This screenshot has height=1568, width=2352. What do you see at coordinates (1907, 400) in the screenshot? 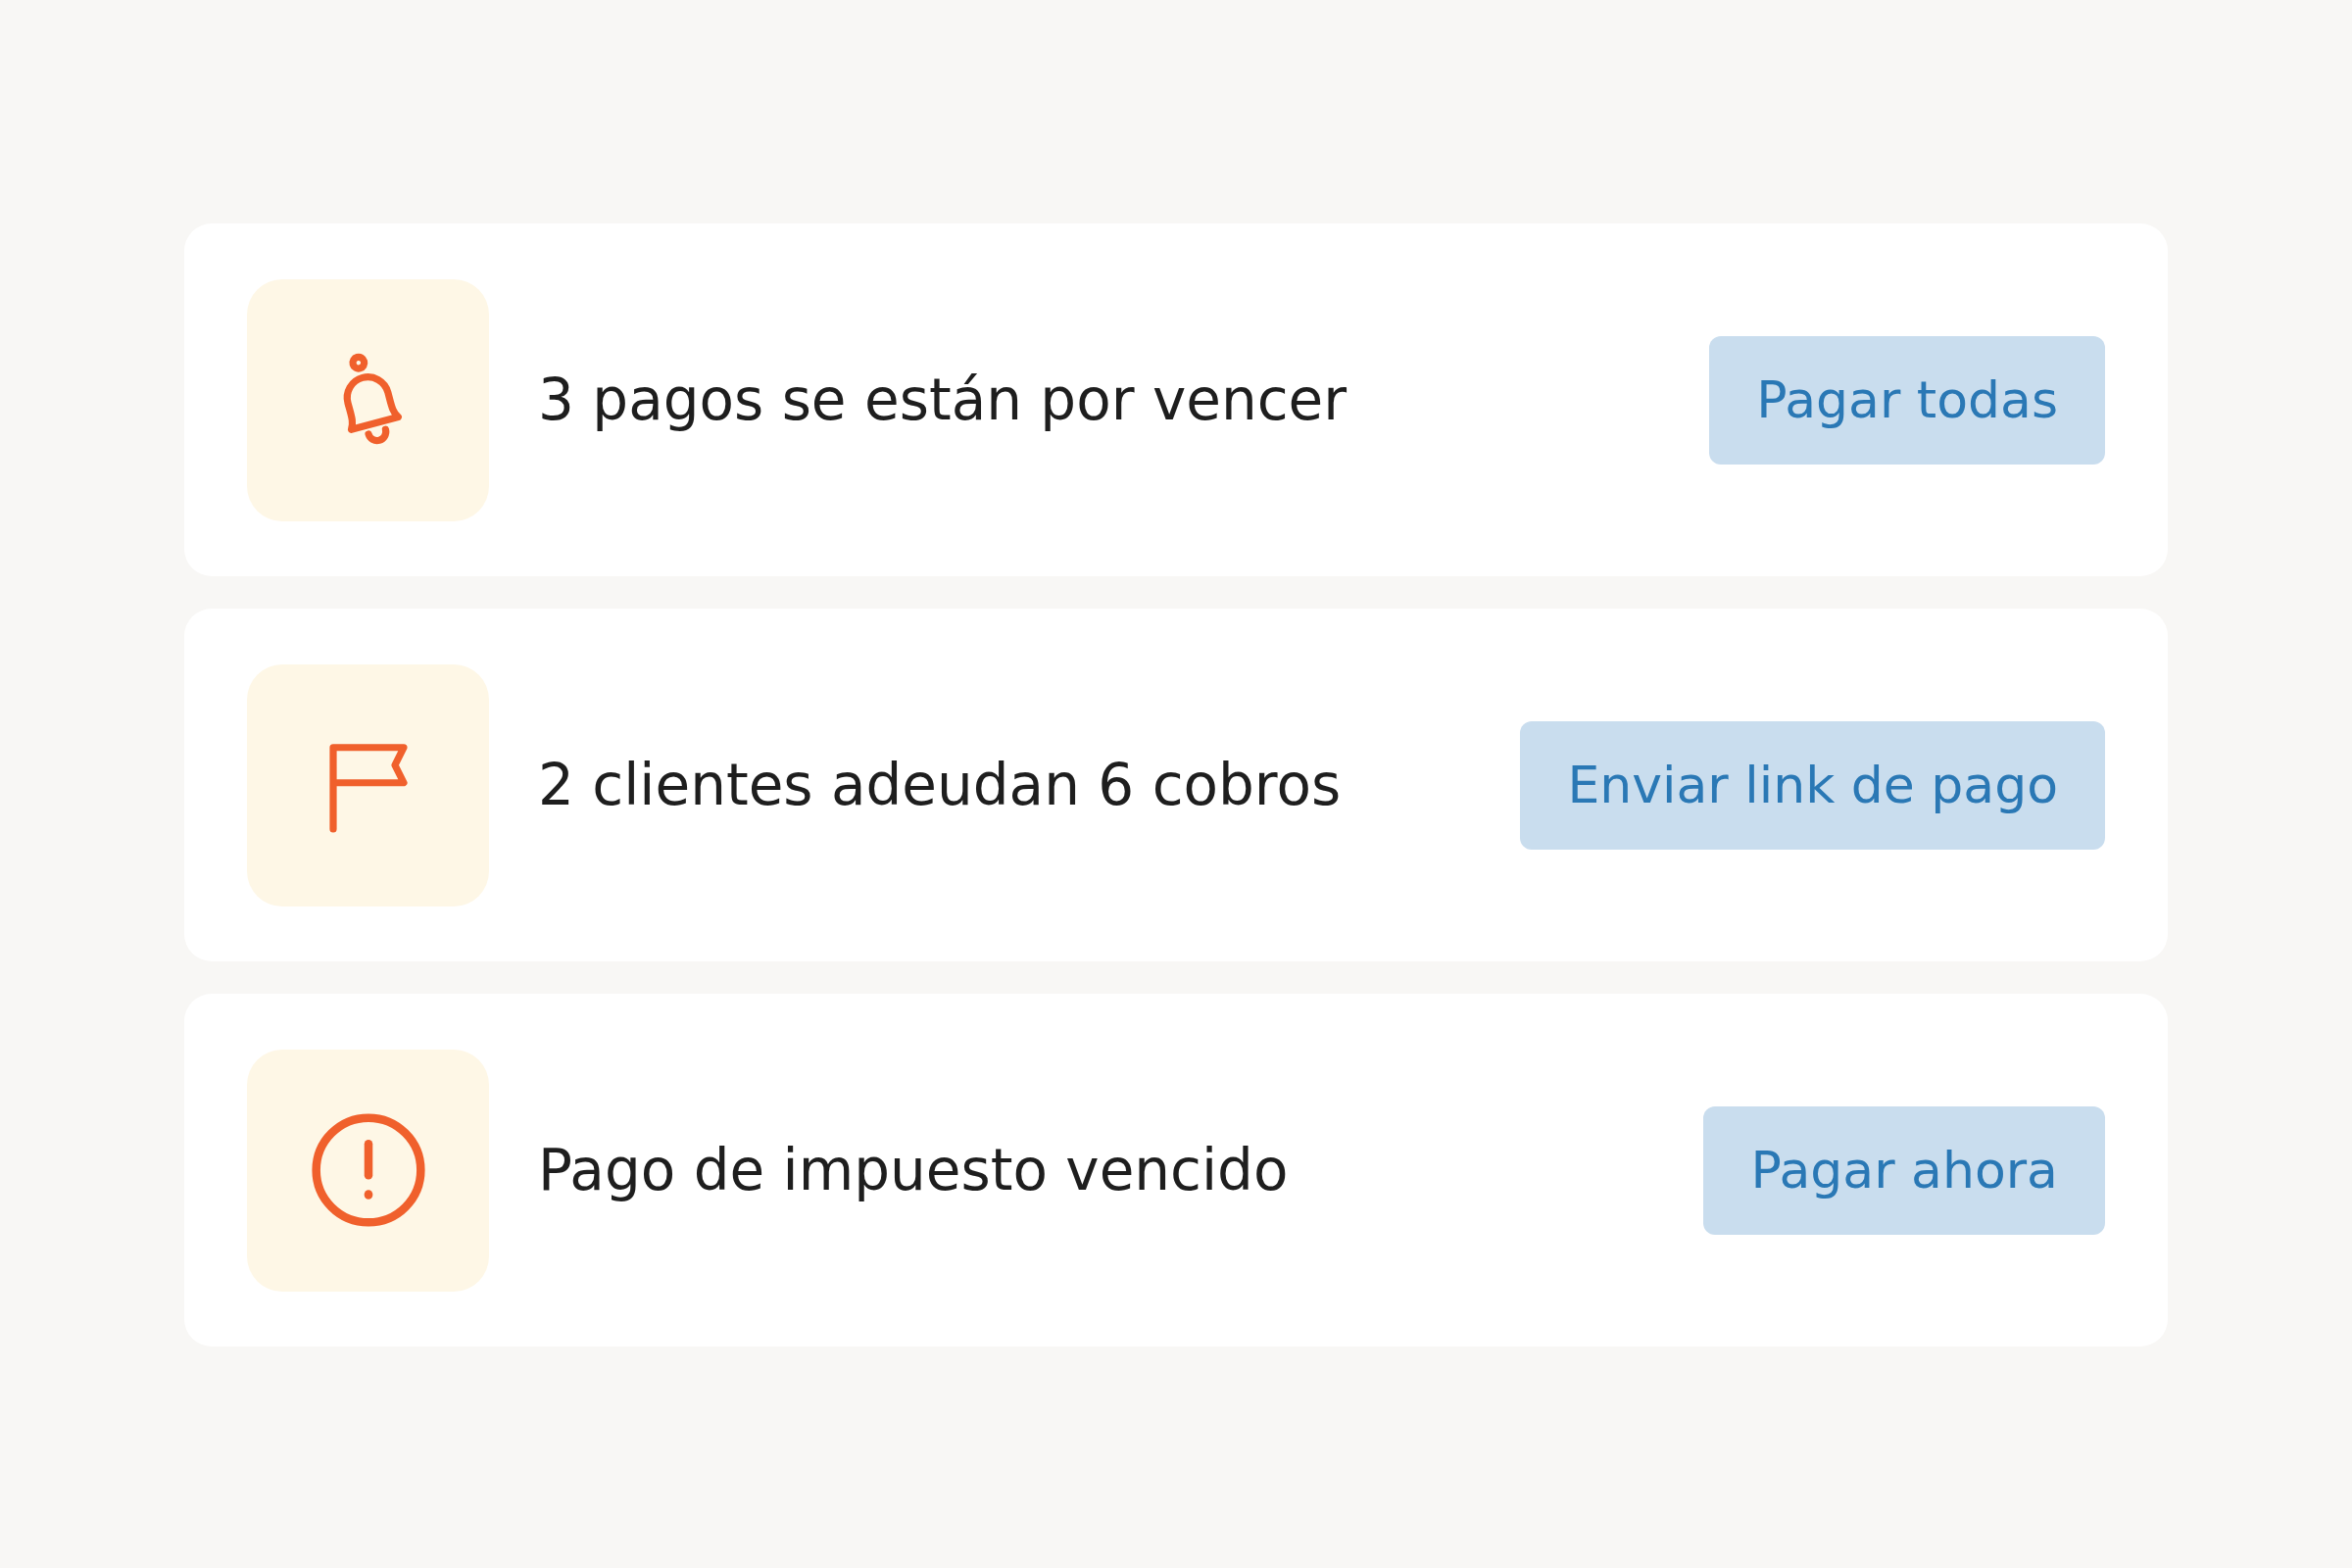
I see `action-button: Pagar todas` at bounding box center [1907, 400].